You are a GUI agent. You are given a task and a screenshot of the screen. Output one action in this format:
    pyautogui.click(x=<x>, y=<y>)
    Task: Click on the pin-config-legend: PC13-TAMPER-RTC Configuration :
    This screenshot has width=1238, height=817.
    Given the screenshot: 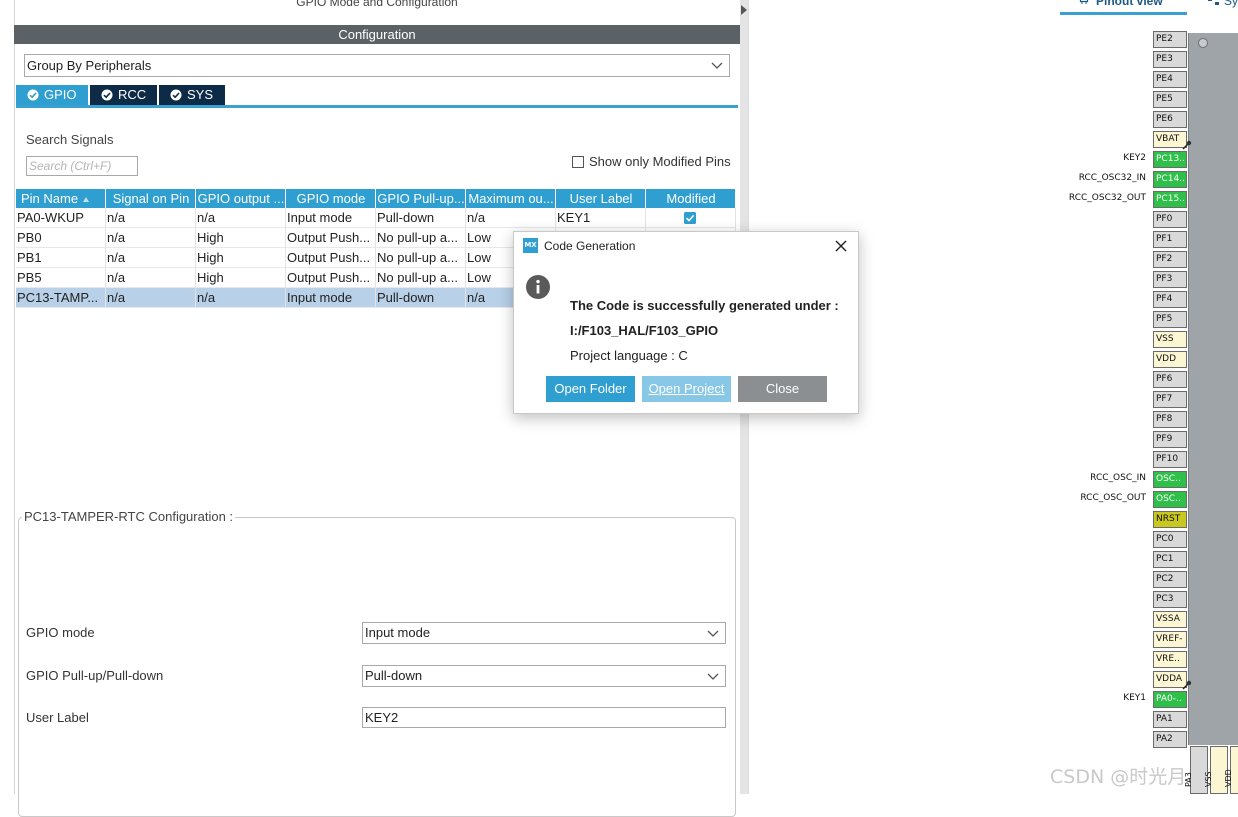 What is the action you would take?
    pyautogui.click(x=129, y=516)
    